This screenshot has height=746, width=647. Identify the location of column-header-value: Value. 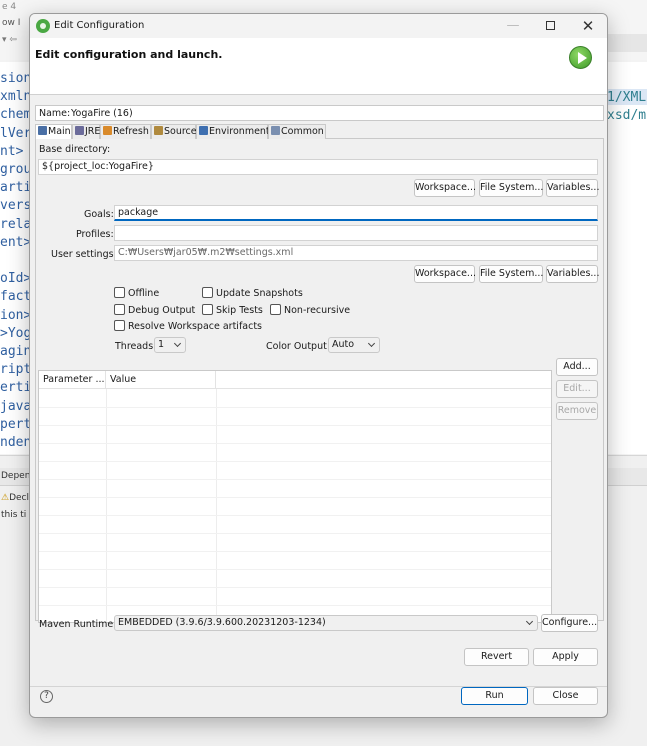
(161, 380).